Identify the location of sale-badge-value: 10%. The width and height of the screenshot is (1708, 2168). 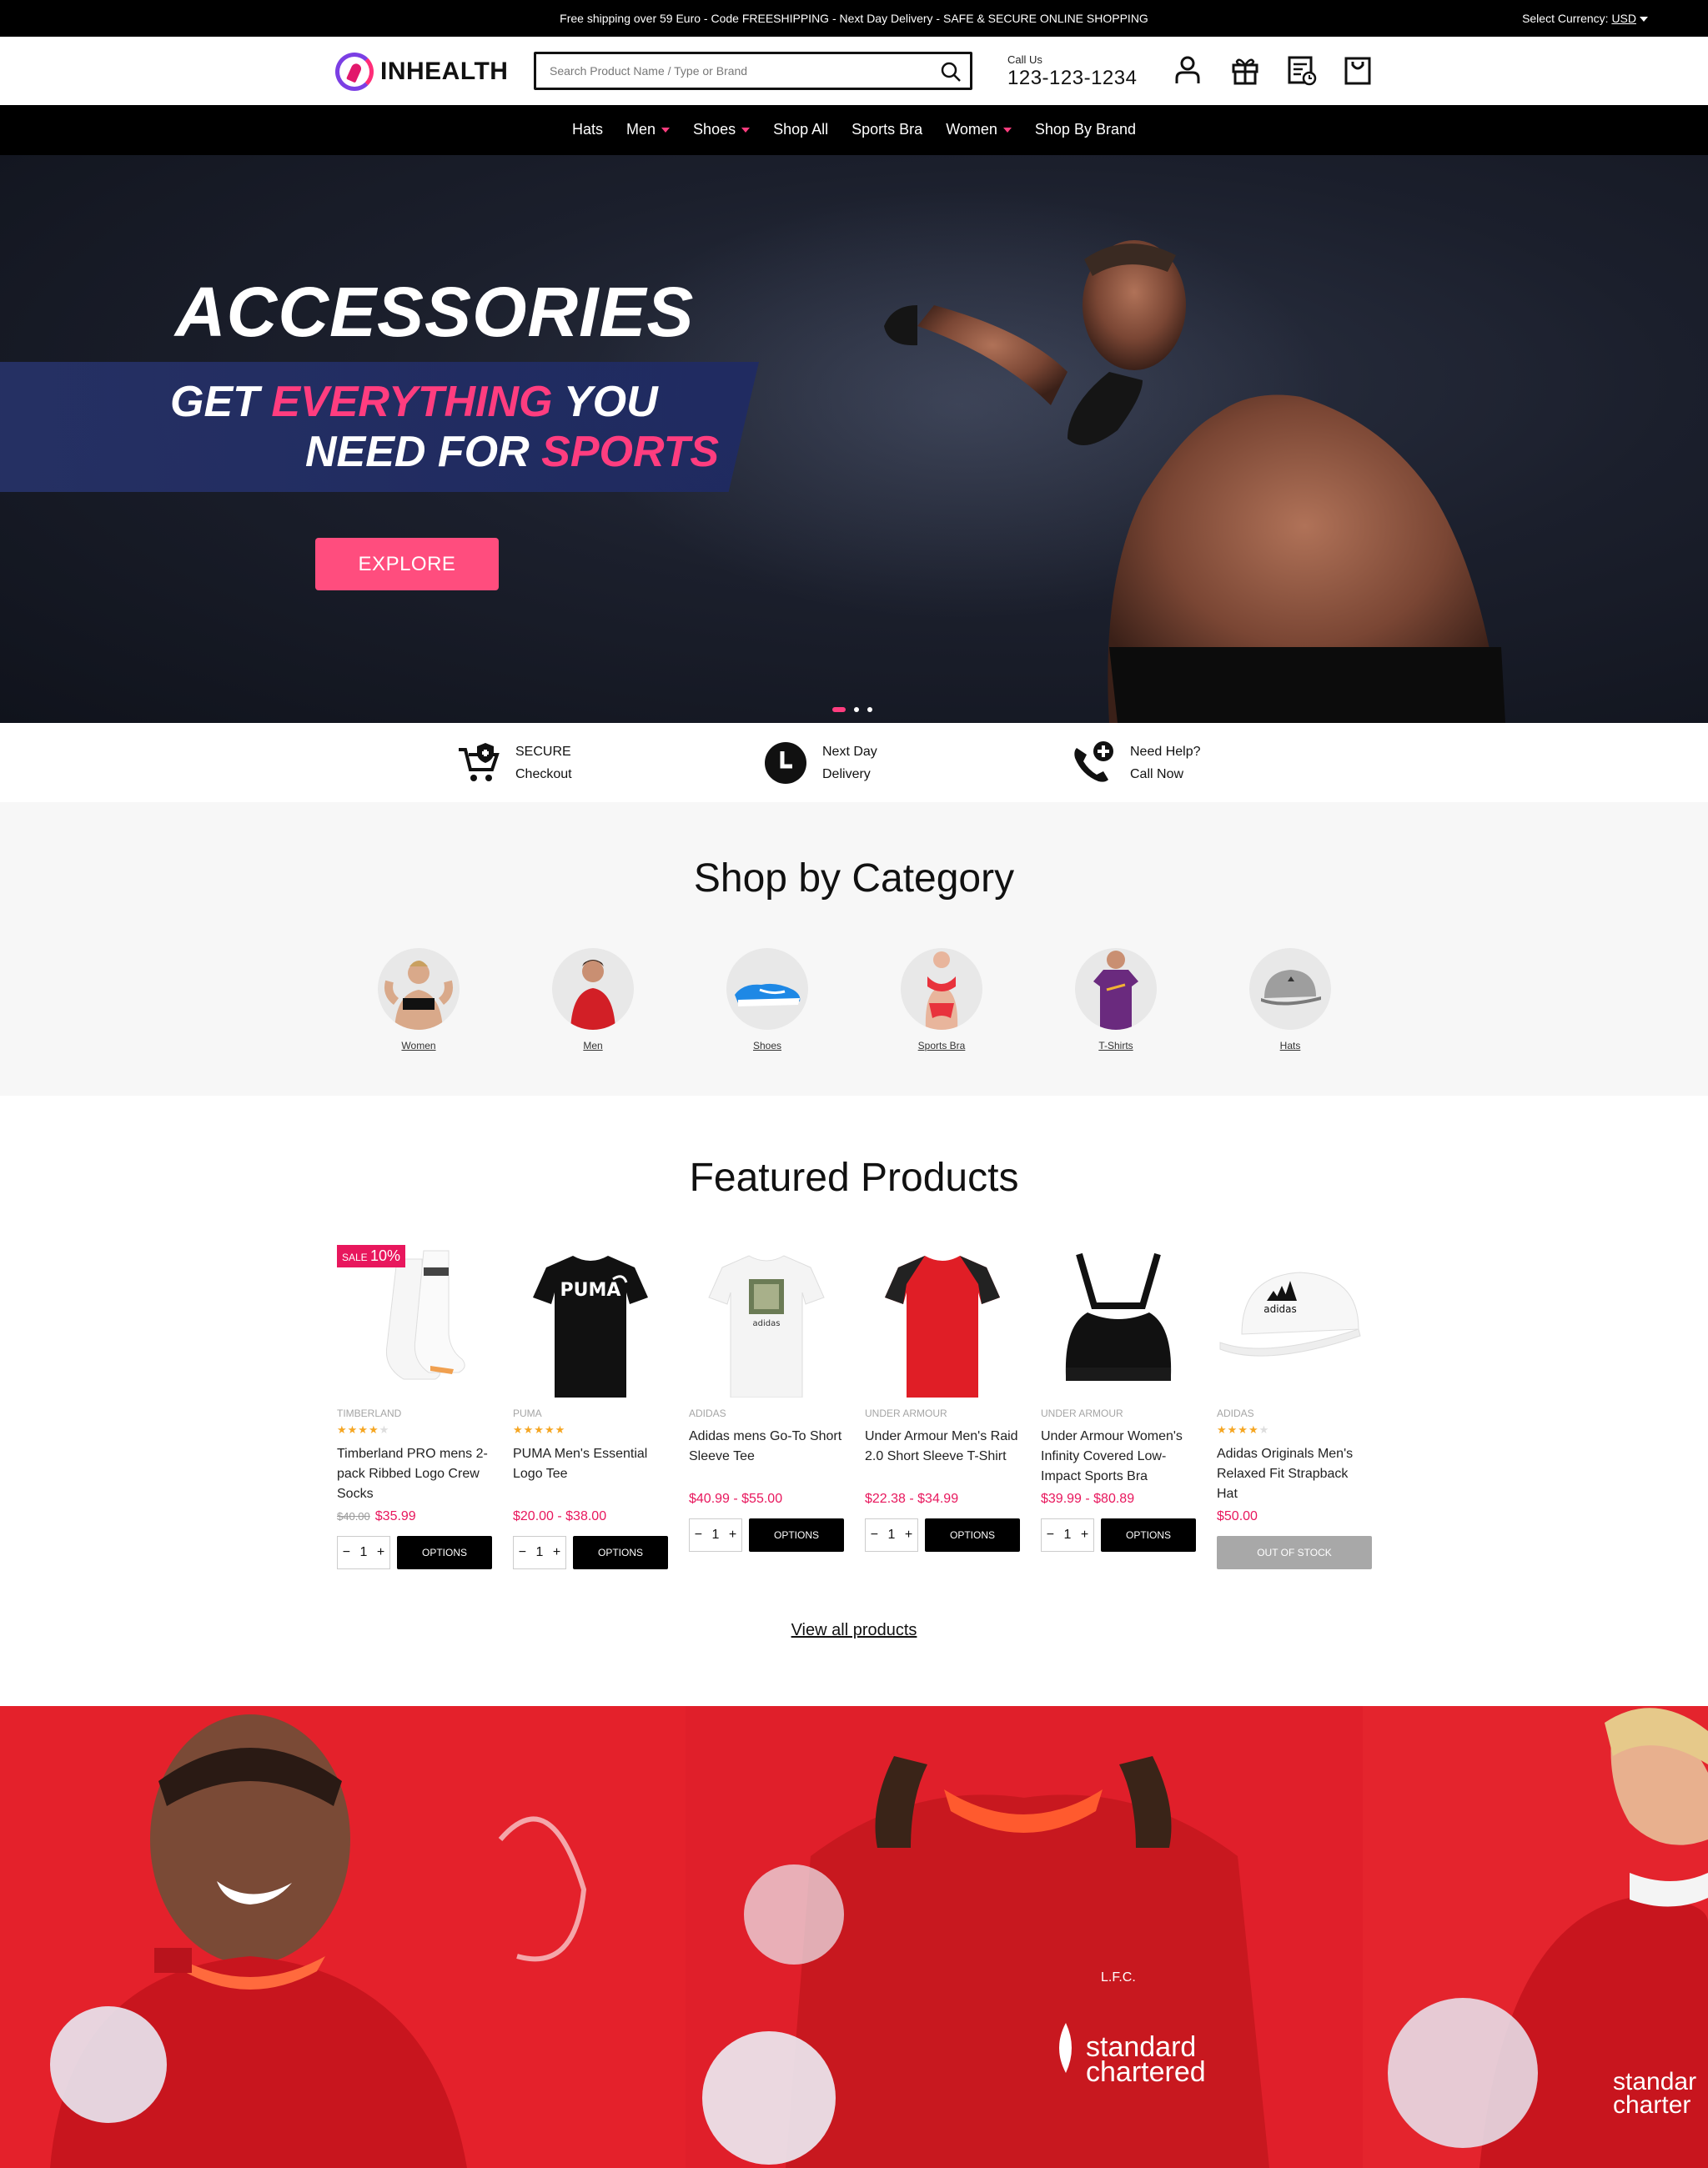
(385, 1255).